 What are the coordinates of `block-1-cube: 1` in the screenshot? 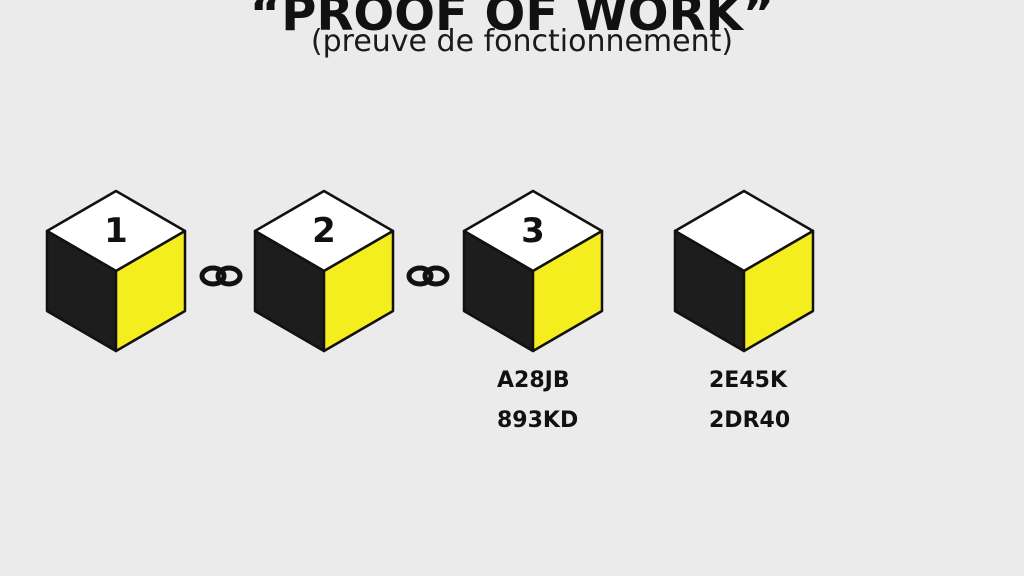 It's located at (116, 271).